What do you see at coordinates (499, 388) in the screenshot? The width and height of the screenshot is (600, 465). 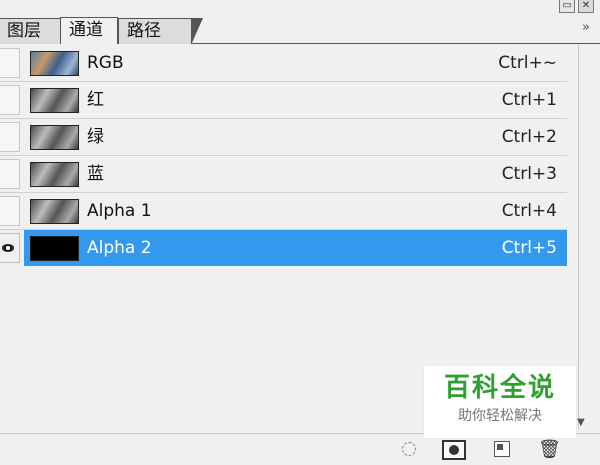 I see `watermark-title: 百科全说` at bounding box center [499, 388].